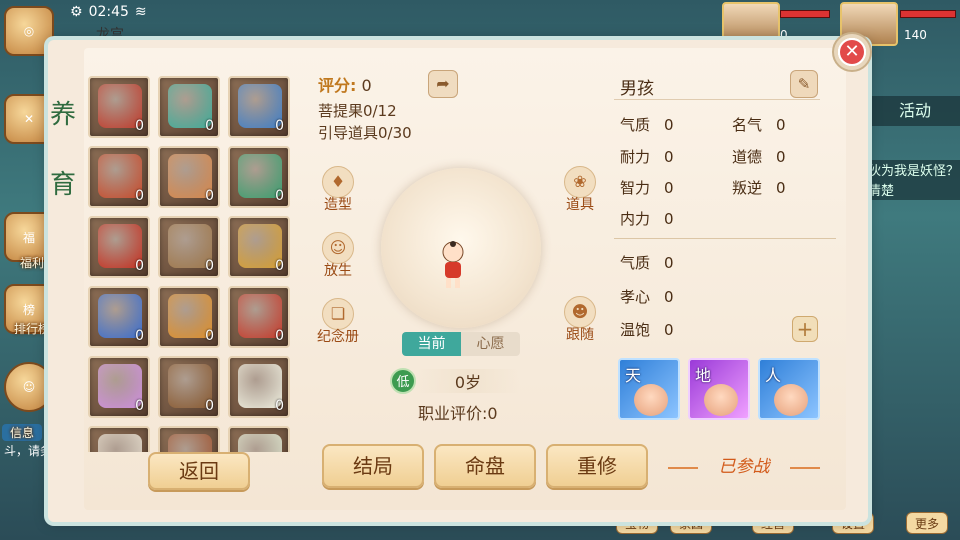 The image size is (960, 540). I want to click on paper-icon, so click(120, 443).